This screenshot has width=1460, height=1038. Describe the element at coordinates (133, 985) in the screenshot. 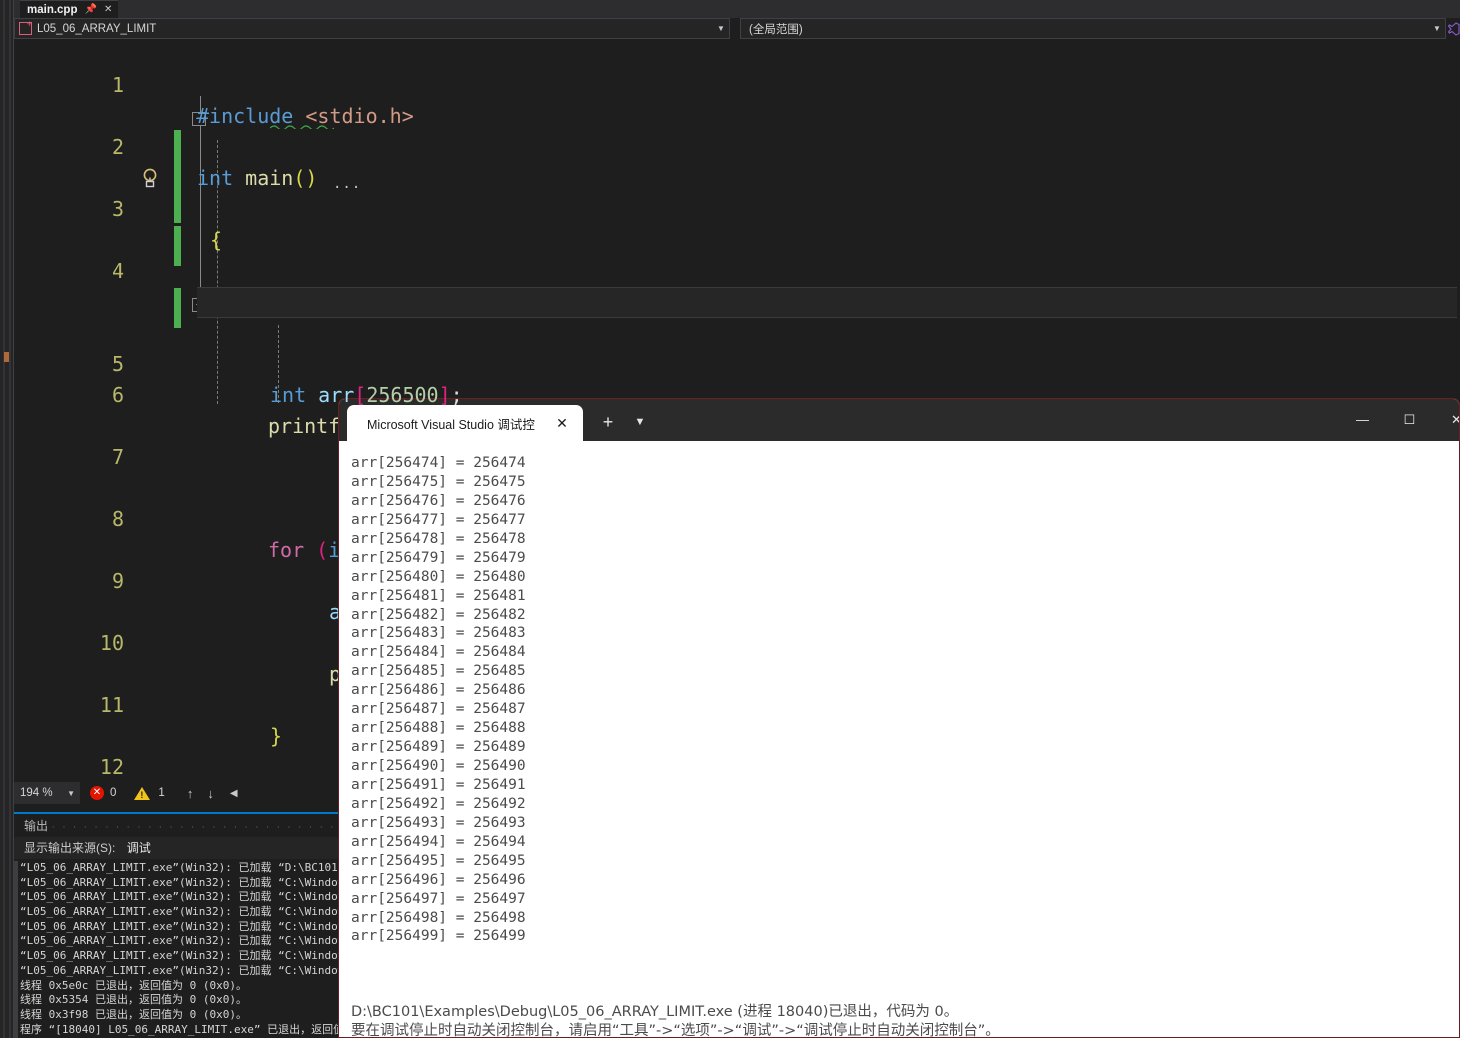

I see `output-log-line: 线程 0x5e0c 已退出，返回值为 0 (0x0)。` at that location.